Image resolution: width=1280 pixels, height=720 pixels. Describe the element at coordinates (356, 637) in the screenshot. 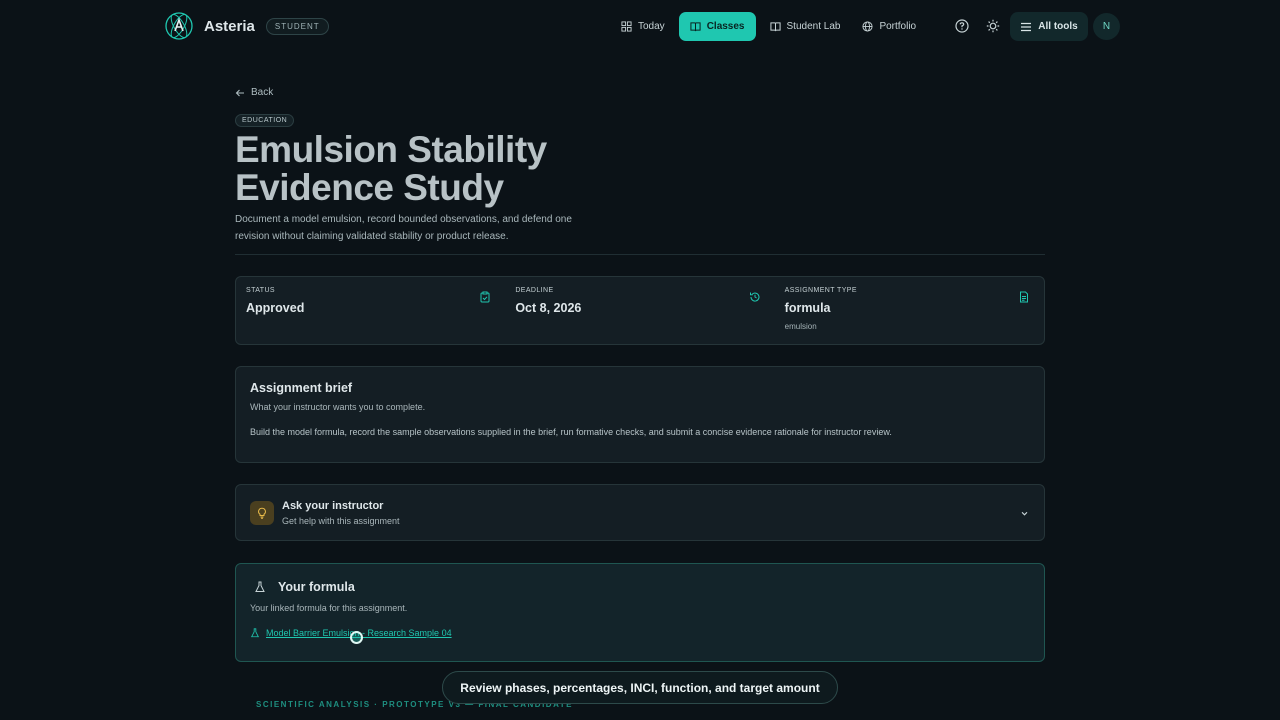

I see `mouse-cursor` at that location.